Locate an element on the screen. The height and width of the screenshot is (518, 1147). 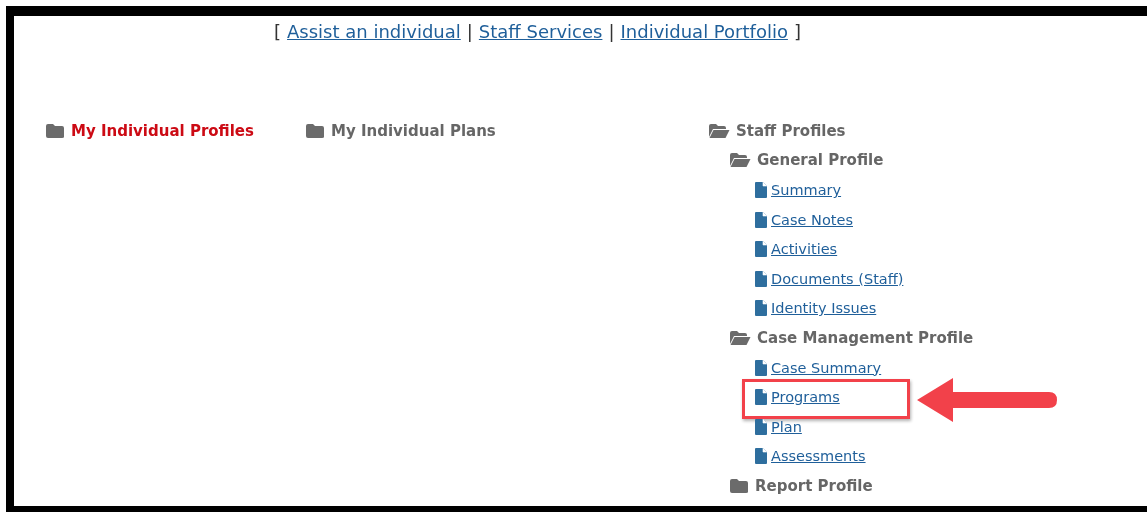
bracket: [ is located at coordinates (278, 31).